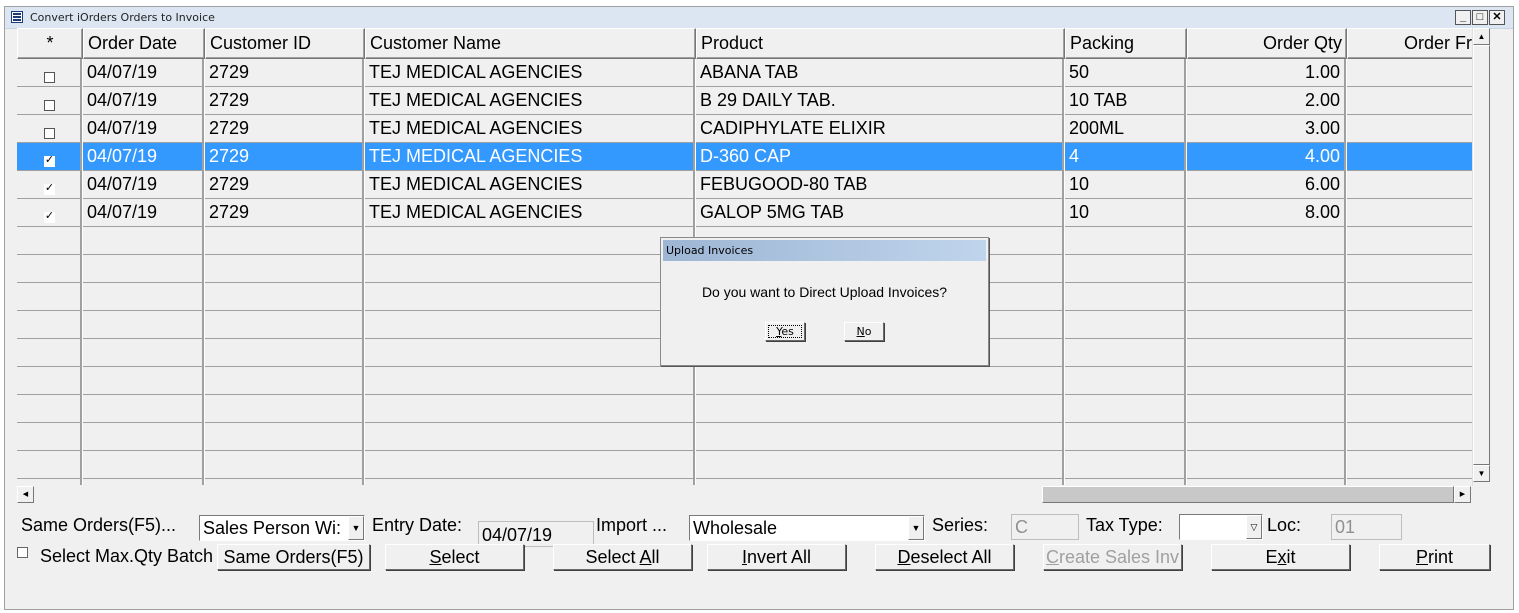  Describe the element at coordinates (282, 528) in the screenshot. I see `same-orders-select: Sales Person Wi: ▼` at that location.